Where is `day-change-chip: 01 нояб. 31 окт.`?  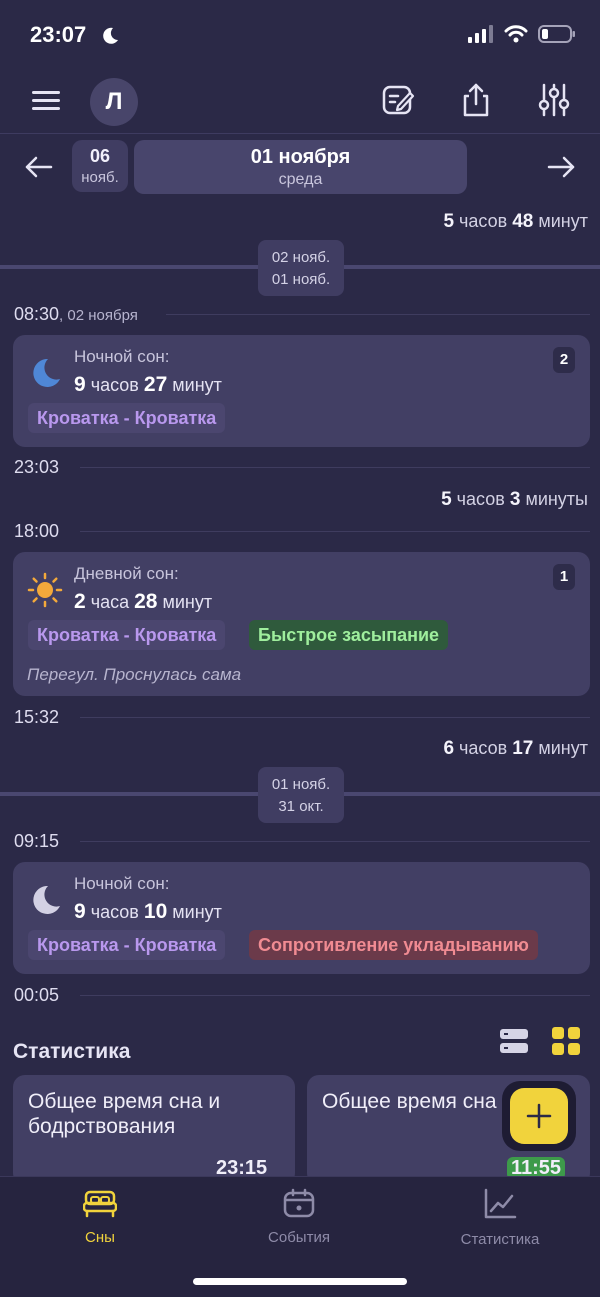 day-change-chip: 01 нояб. 31 окт. is located at coordinates (301, 795).